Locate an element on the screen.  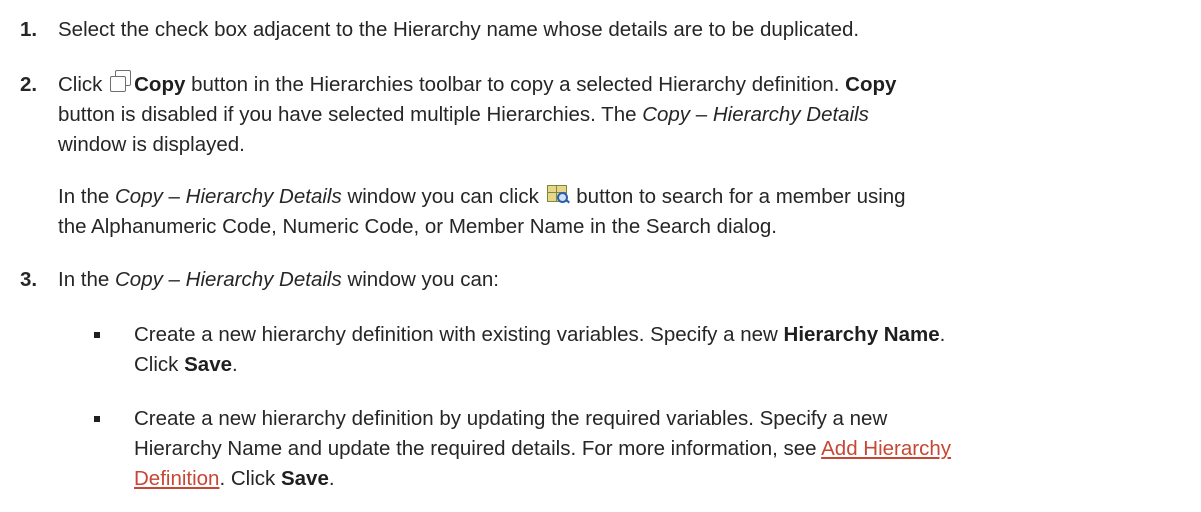
para-text: In the is located at coordinates (84, 196).